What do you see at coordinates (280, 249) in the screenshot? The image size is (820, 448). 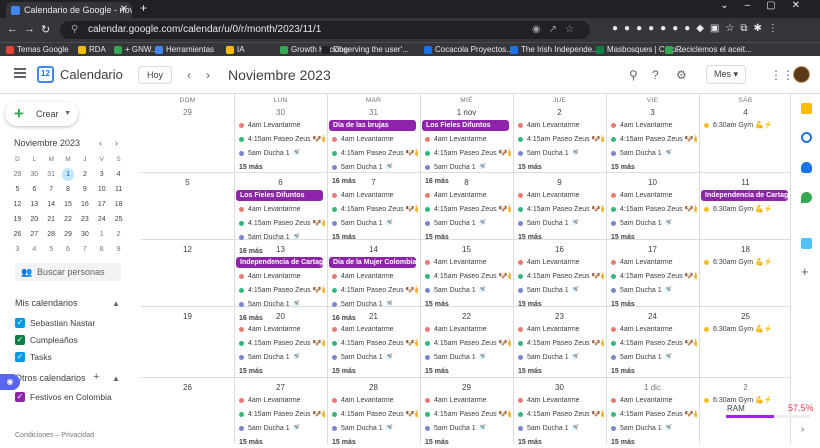 I see `day-number: 13` at bounding box center [280, 249].